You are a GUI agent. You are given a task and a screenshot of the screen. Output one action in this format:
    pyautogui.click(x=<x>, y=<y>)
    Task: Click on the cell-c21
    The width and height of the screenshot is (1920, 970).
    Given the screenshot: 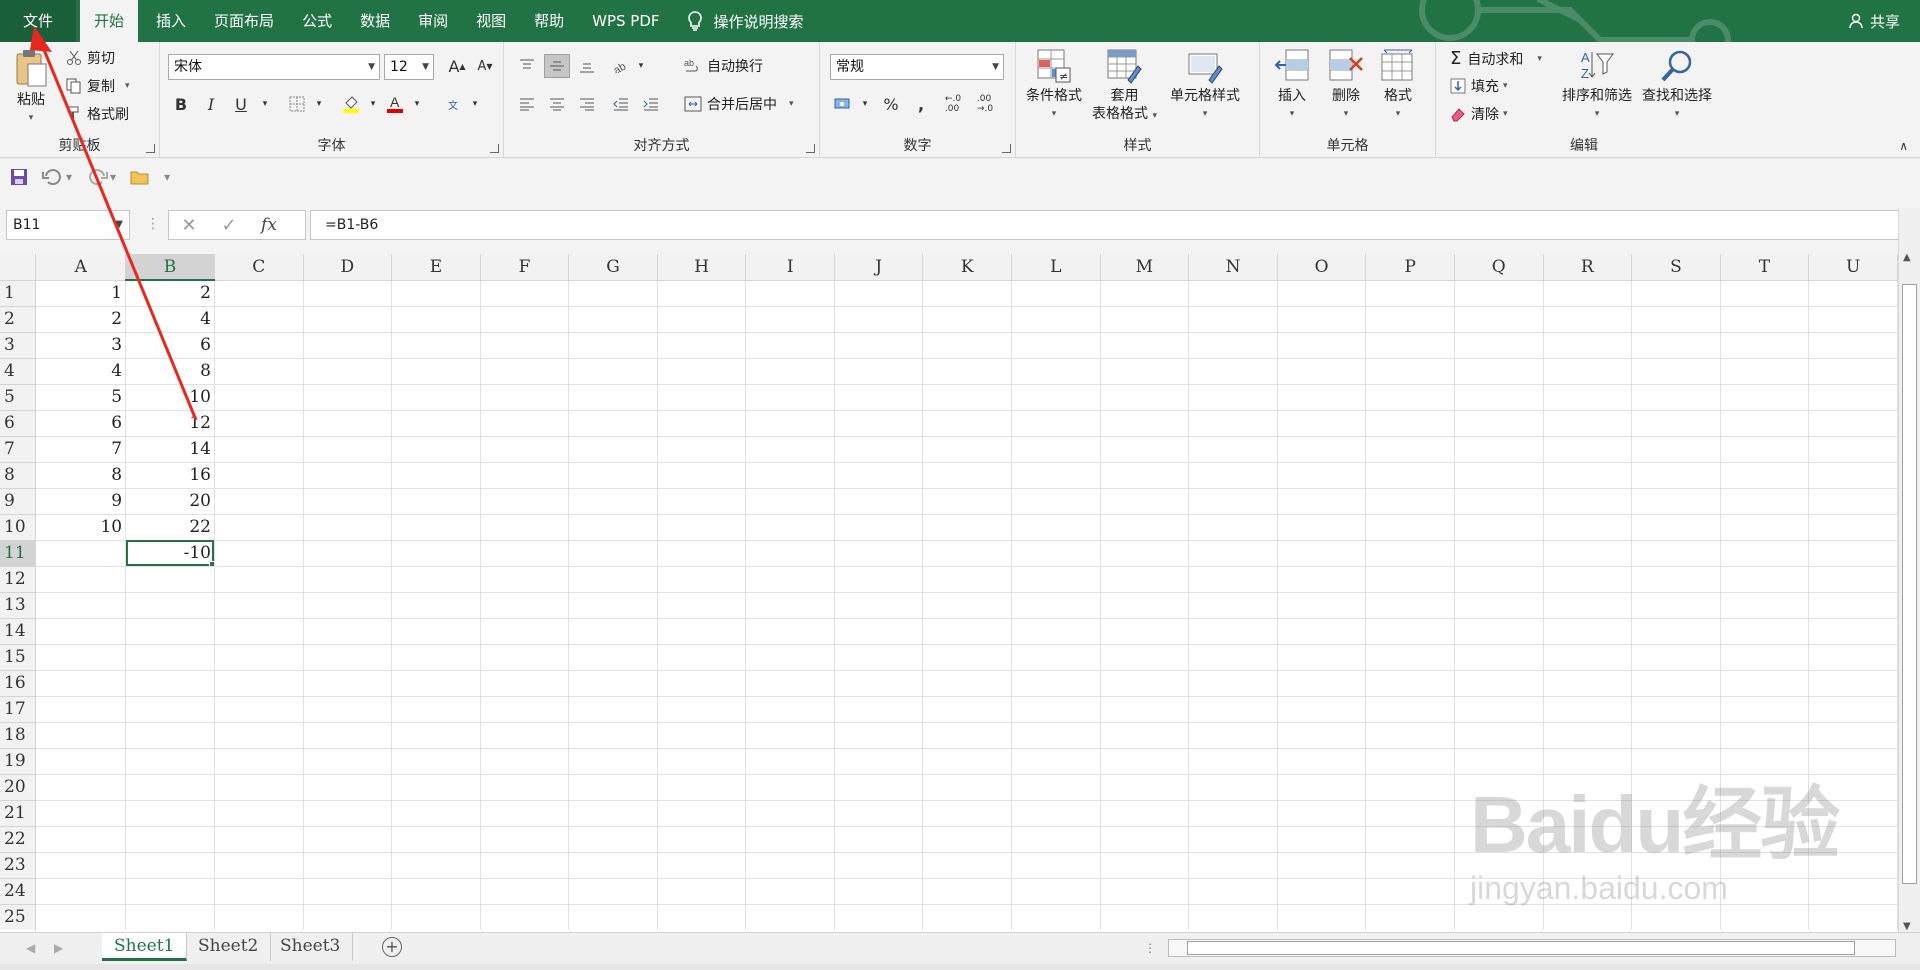 What is the action you would take?
    pyautogui.click(x=259, y=813)
    